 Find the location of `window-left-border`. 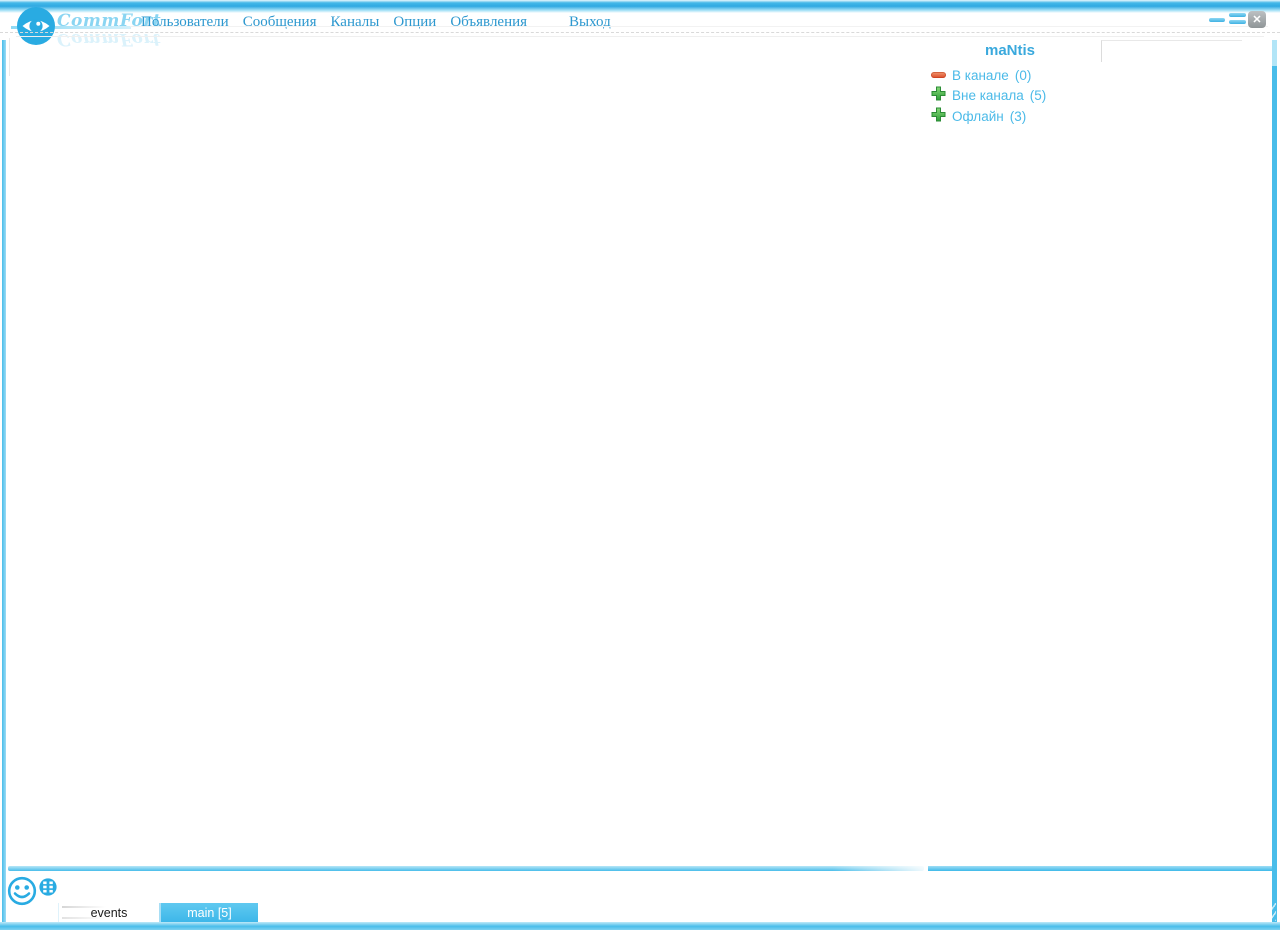

window-left-border is located at coordinates (4, 481).